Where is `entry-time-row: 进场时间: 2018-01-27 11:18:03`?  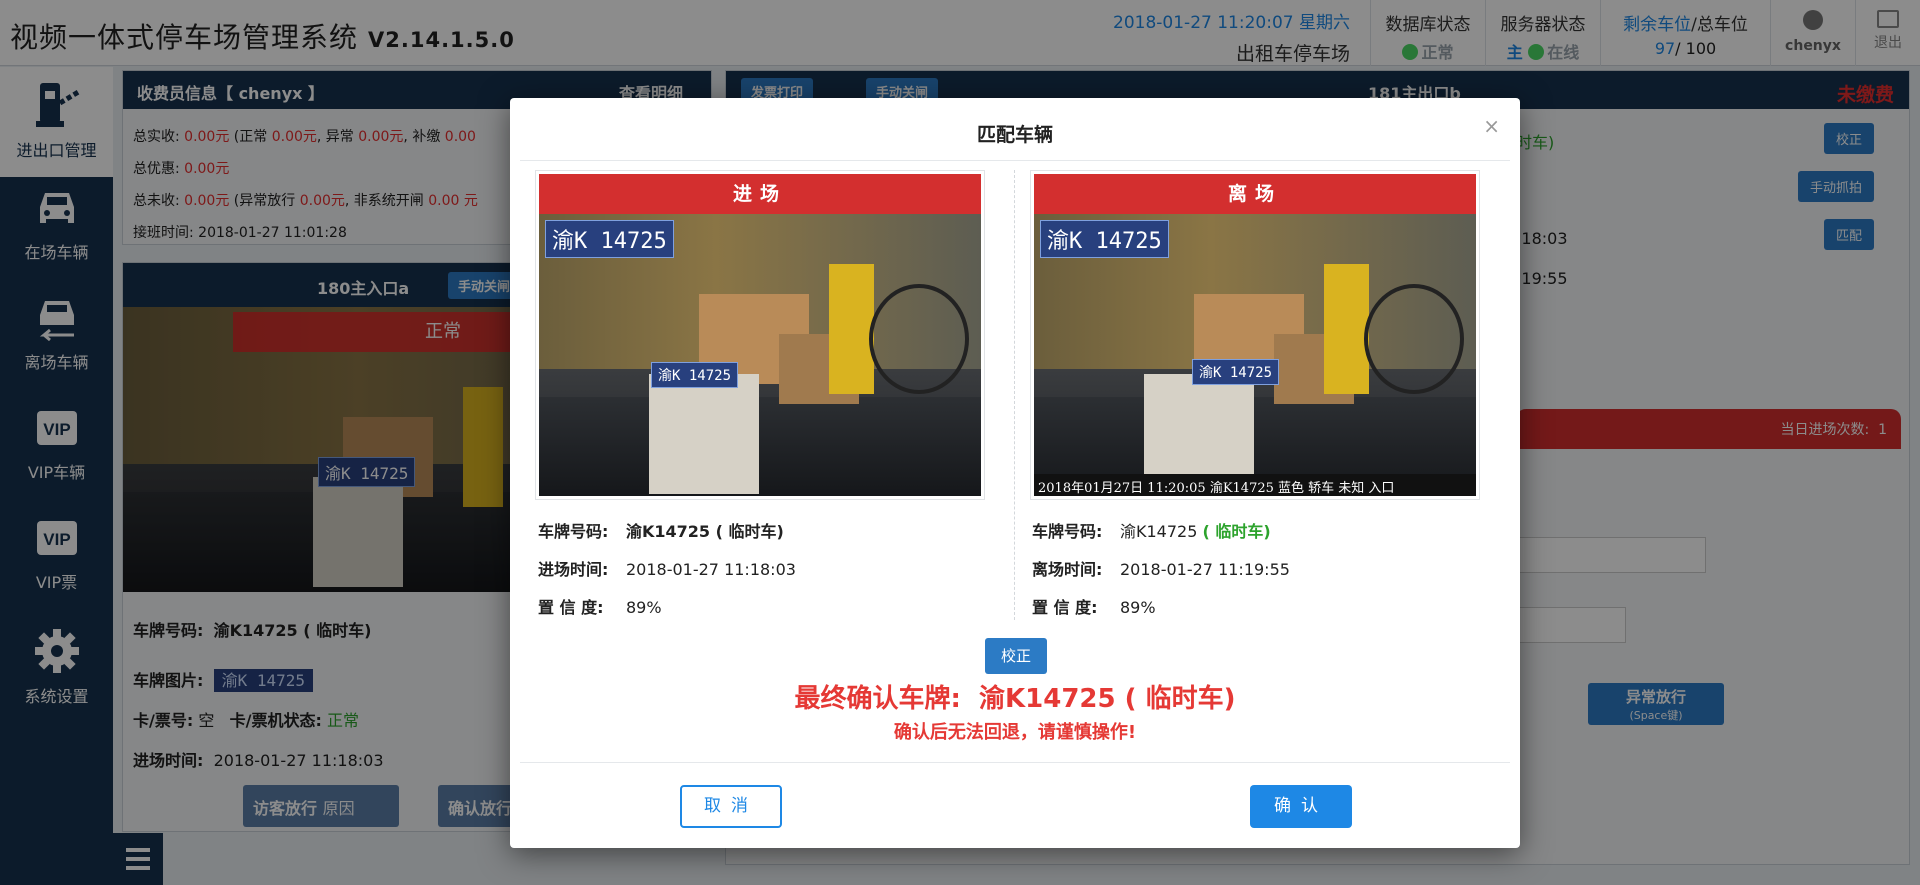 entry-time-row: 进场时间: 2018-01-27 11:18:03 is located at coordinates (667, 568).